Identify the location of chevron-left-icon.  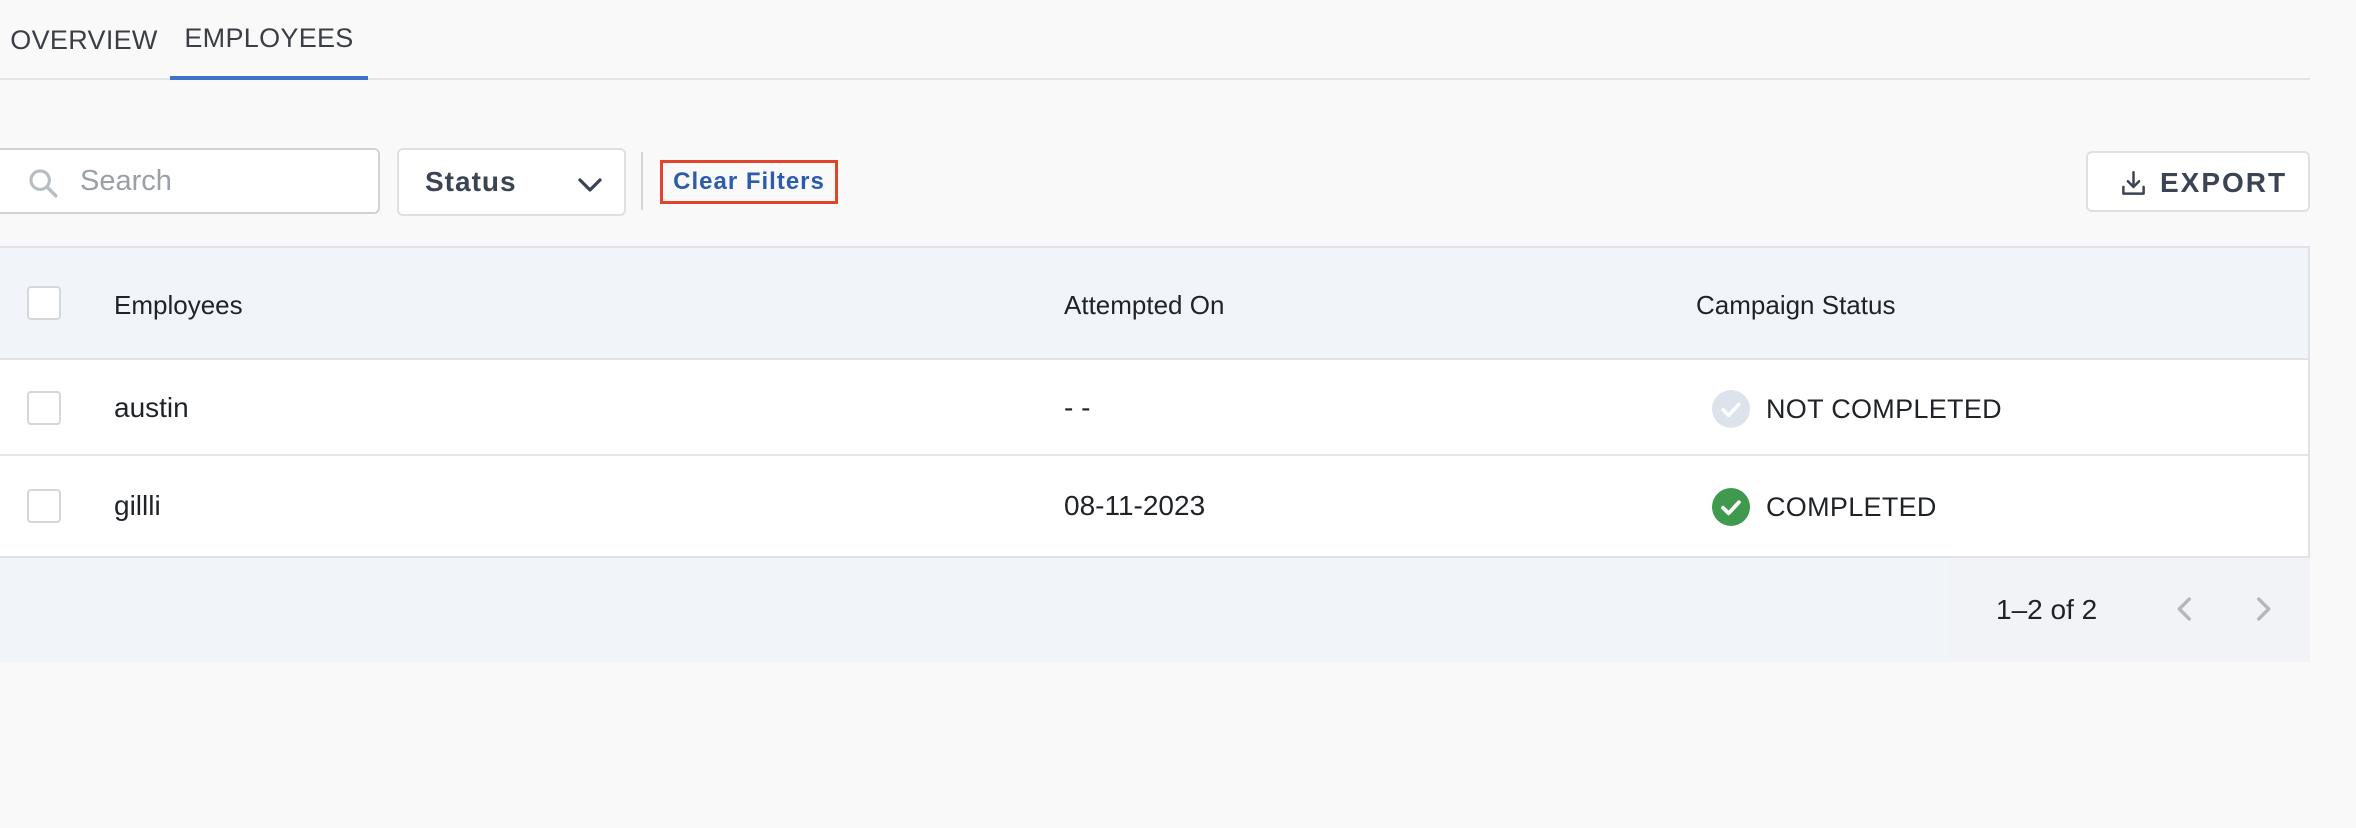
(2185, 609).